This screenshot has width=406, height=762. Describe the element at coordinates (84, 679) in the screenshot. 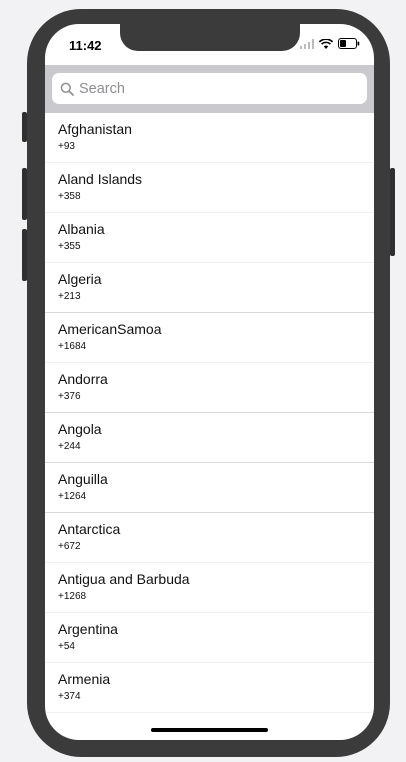

I see `country-name: Armenia` at that location.